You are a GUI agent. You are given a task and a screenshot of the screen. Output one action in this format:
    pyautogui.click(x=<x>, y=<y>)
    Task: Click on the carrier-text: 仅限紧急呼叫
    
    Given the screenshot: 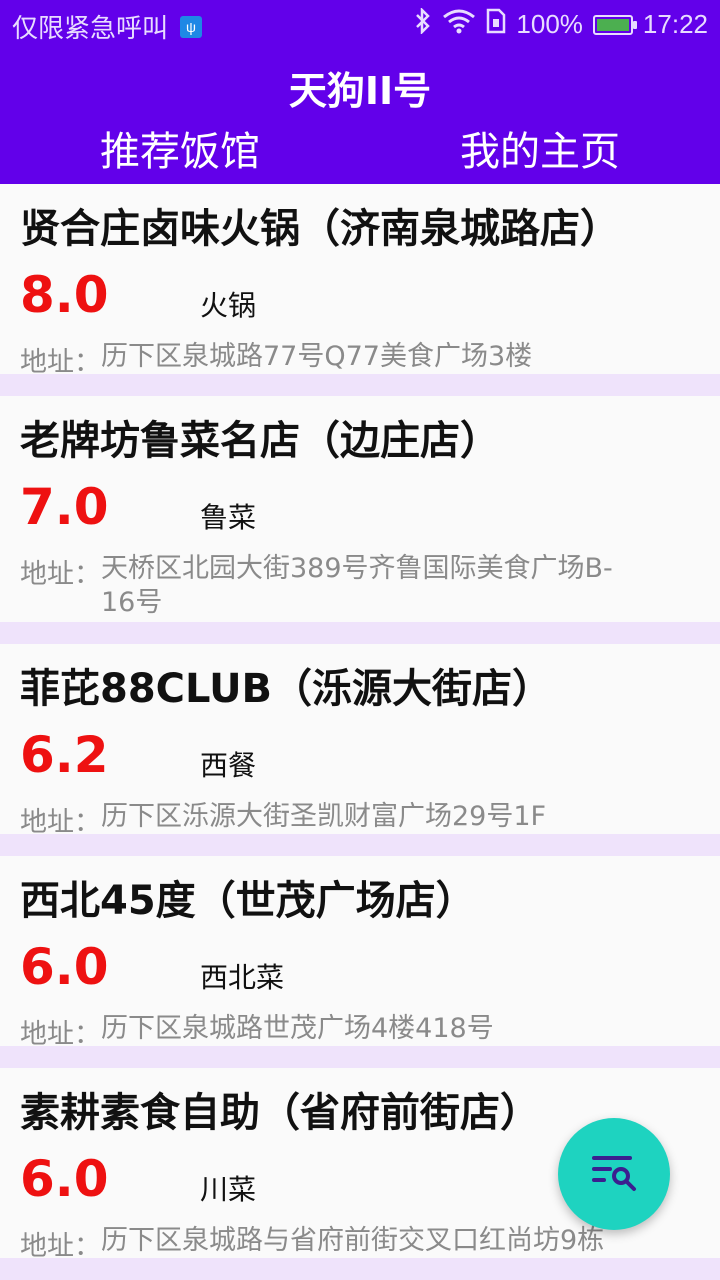 What is the action you would take?
    pyautogui.click(x=90, y=28)
    